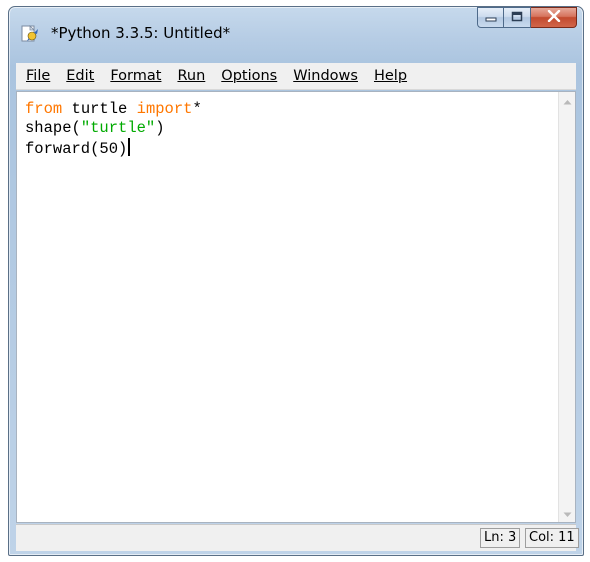 This screenshot has width=590, height=562. Describe the element at coordinates (325, 76) in the screenshot. I see `menu-windows: Windows` at that location.